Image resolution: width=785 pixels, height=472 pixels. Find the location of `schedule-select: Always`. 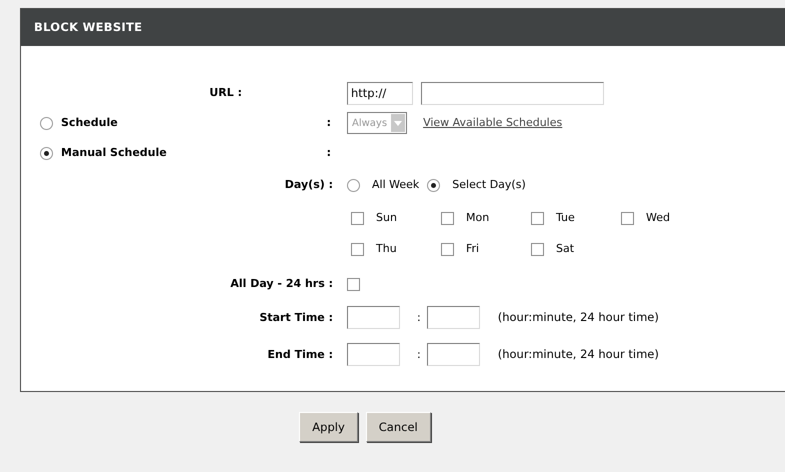

schedule-select: Always is located at coordinates (377, 123).